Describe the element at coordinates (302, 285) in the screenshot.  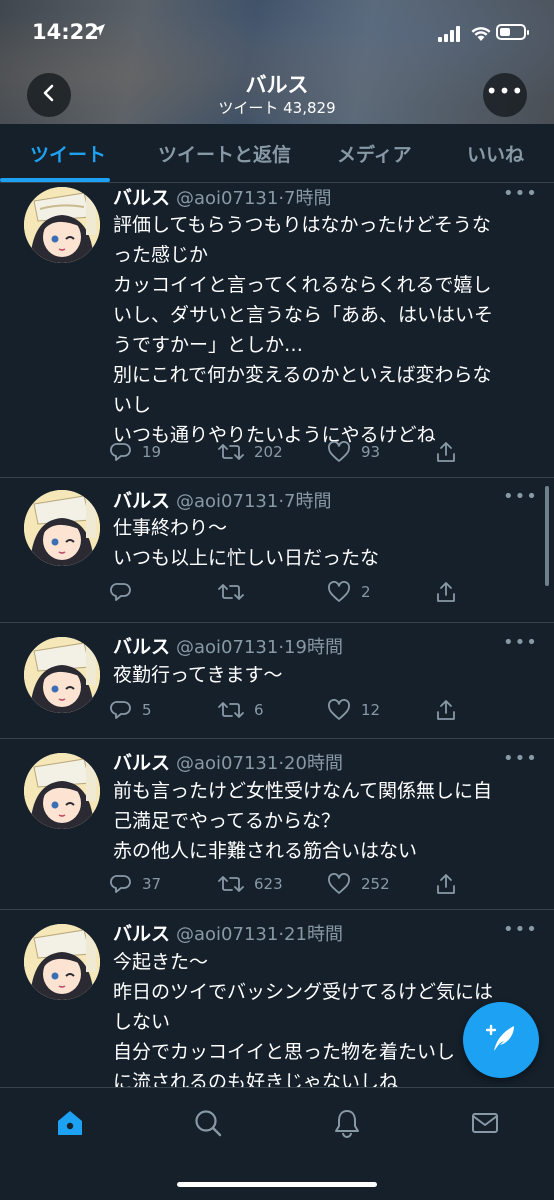
I see `tweet-text-line: カッコイイと言ってくれるならくれるで嬉し` at that location.